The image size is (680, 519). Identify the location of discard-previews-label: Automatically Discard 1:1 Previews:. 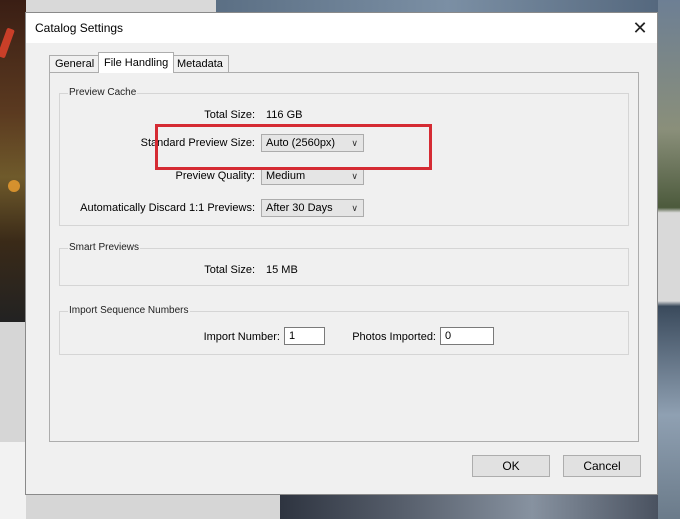
(167, 208).